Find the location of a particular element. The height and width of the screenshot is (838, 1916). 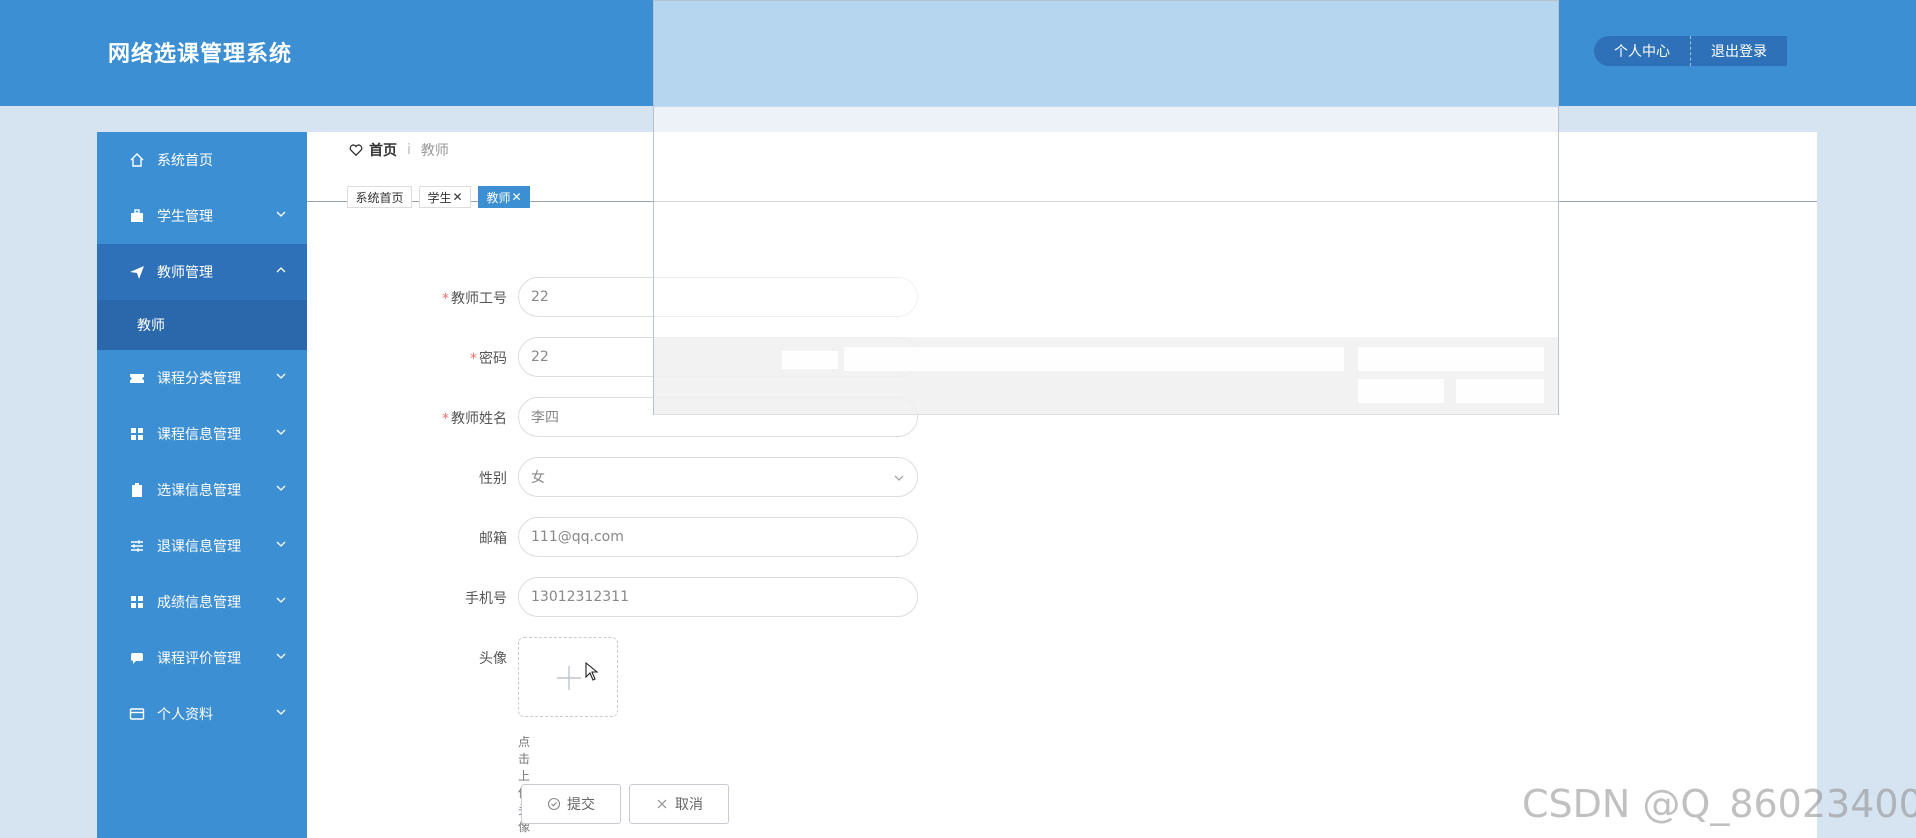

briefcase-icon is located at coordinates (137, 215).